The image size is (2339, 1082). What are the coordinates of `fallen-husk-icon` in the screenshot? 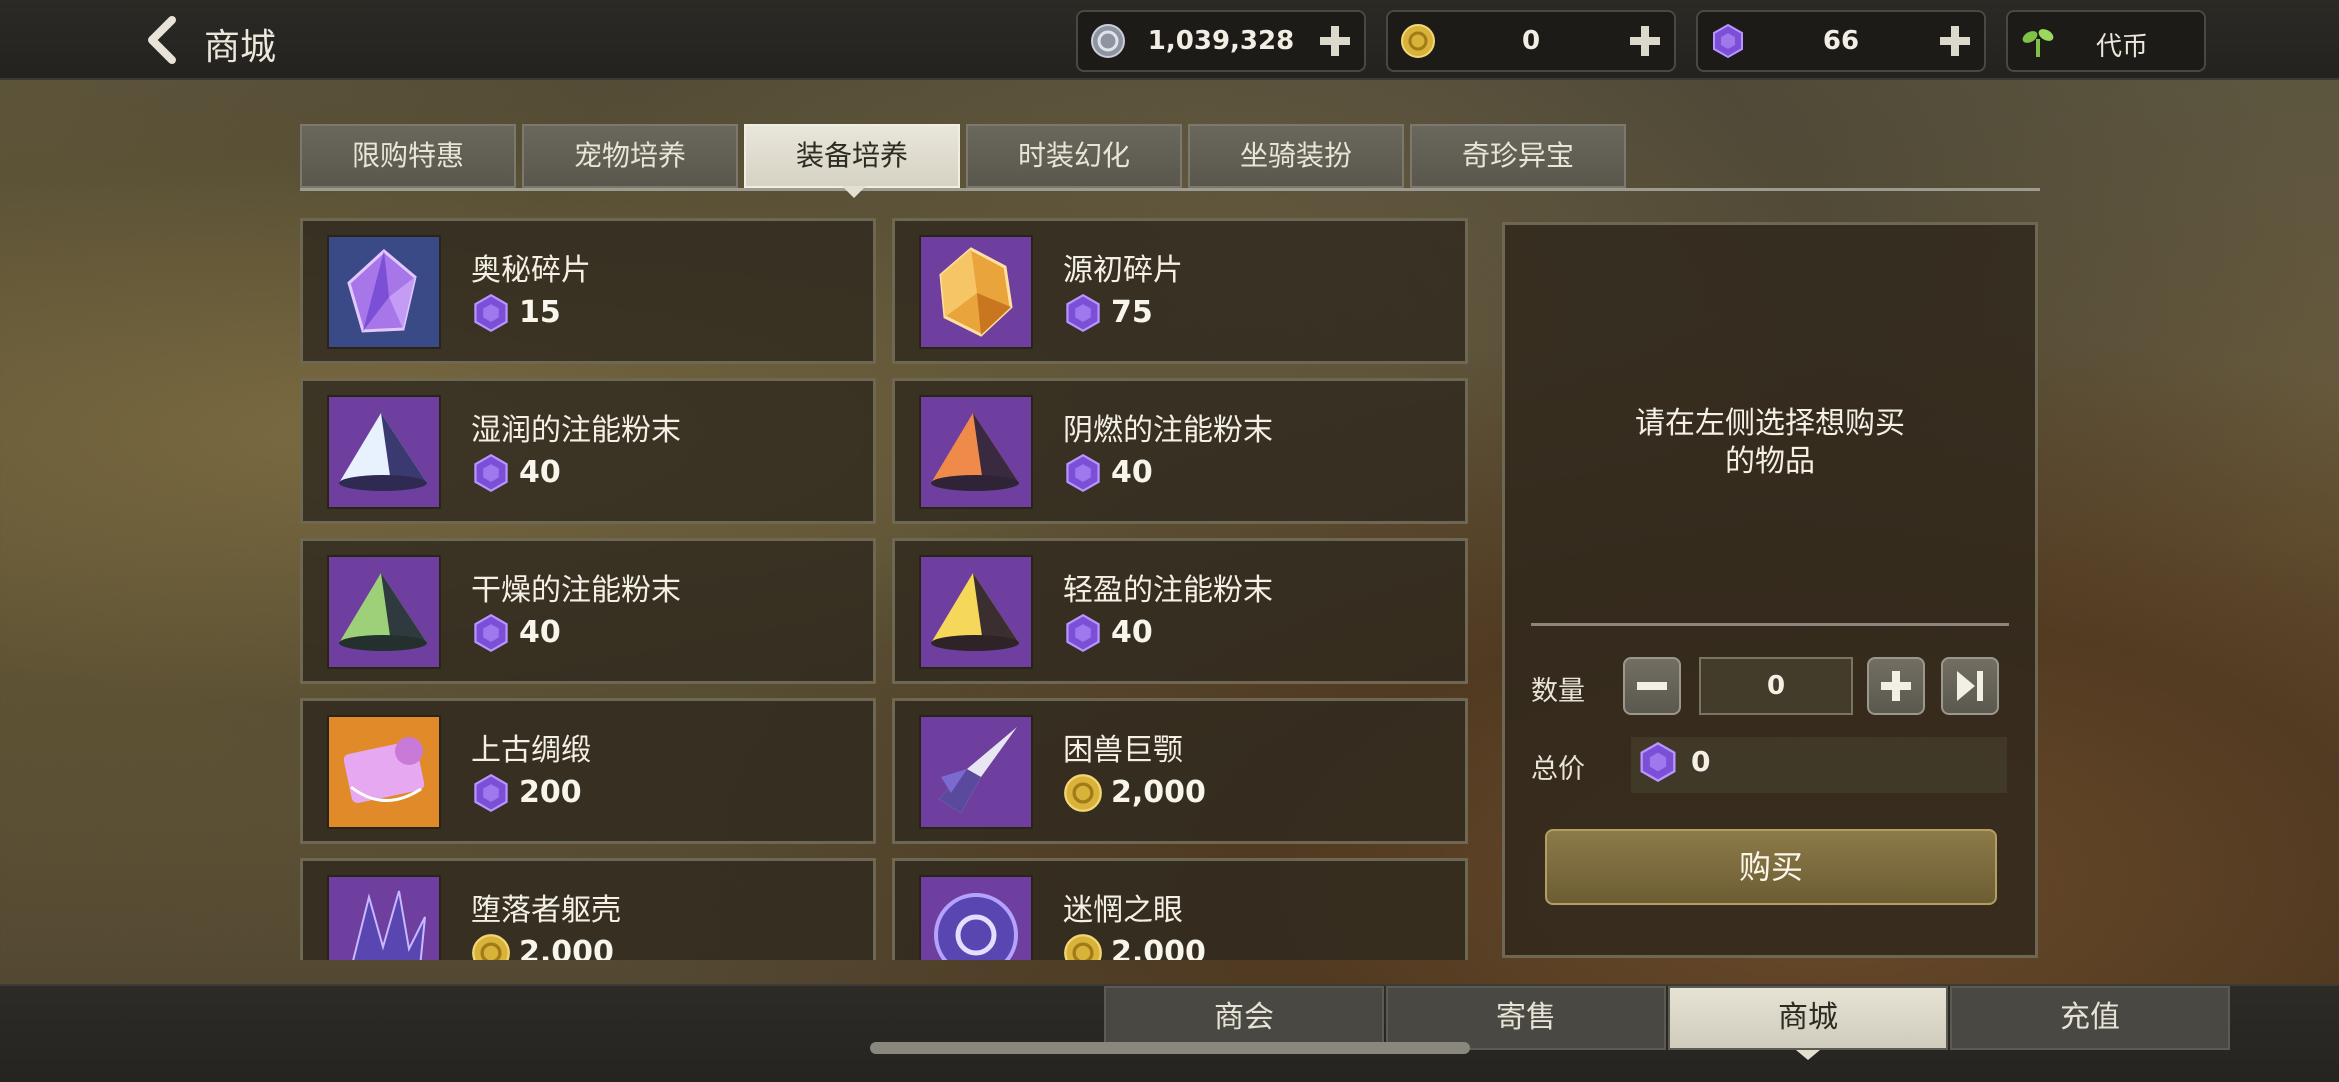 It's located at (384, 917).